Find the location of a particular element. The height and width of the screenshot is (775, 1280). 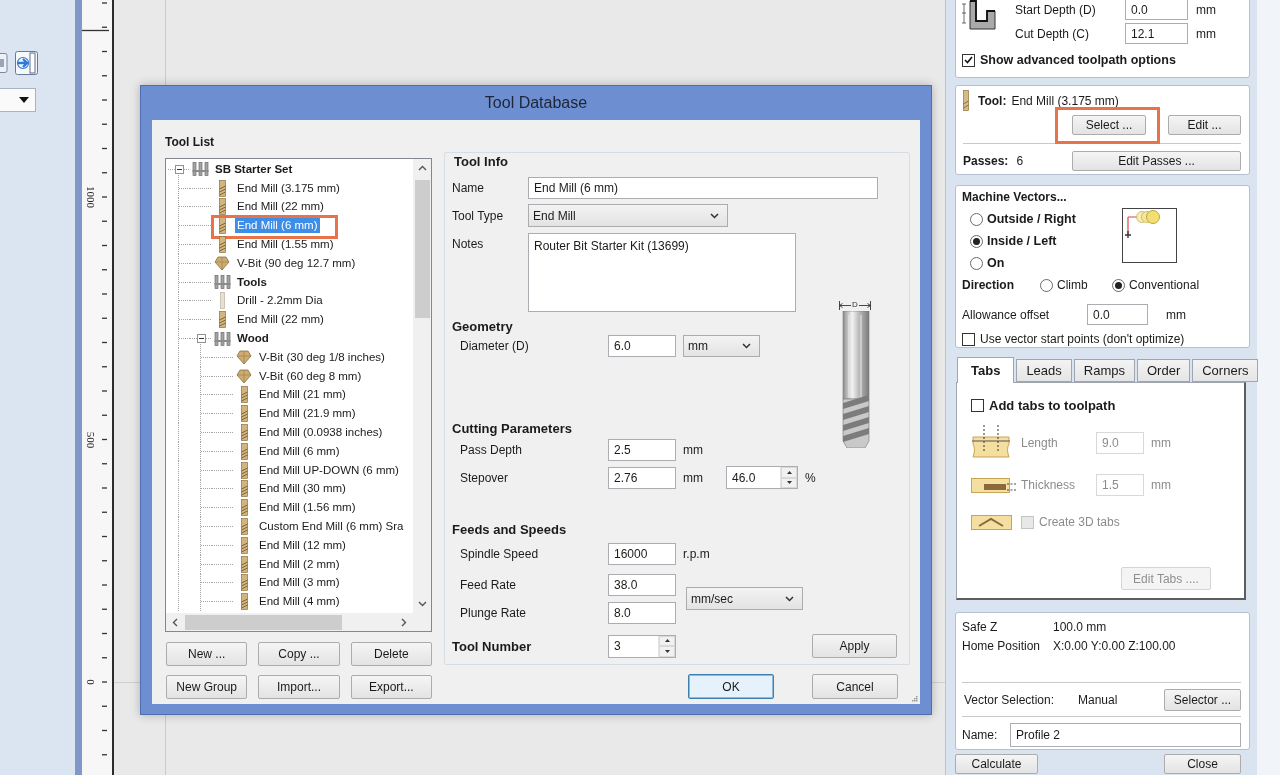

field-label: Stepover is located at coordinates (485, 477).